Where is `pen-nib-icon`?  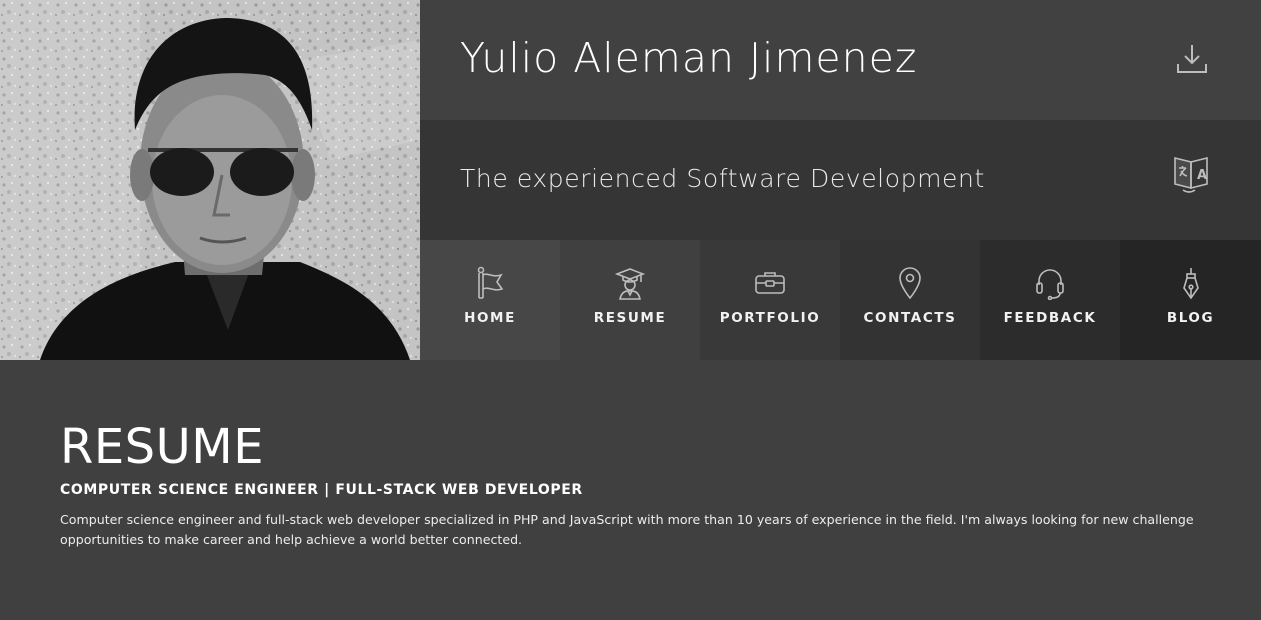 pen-nib-icon is located at coordinates (1190, 284).